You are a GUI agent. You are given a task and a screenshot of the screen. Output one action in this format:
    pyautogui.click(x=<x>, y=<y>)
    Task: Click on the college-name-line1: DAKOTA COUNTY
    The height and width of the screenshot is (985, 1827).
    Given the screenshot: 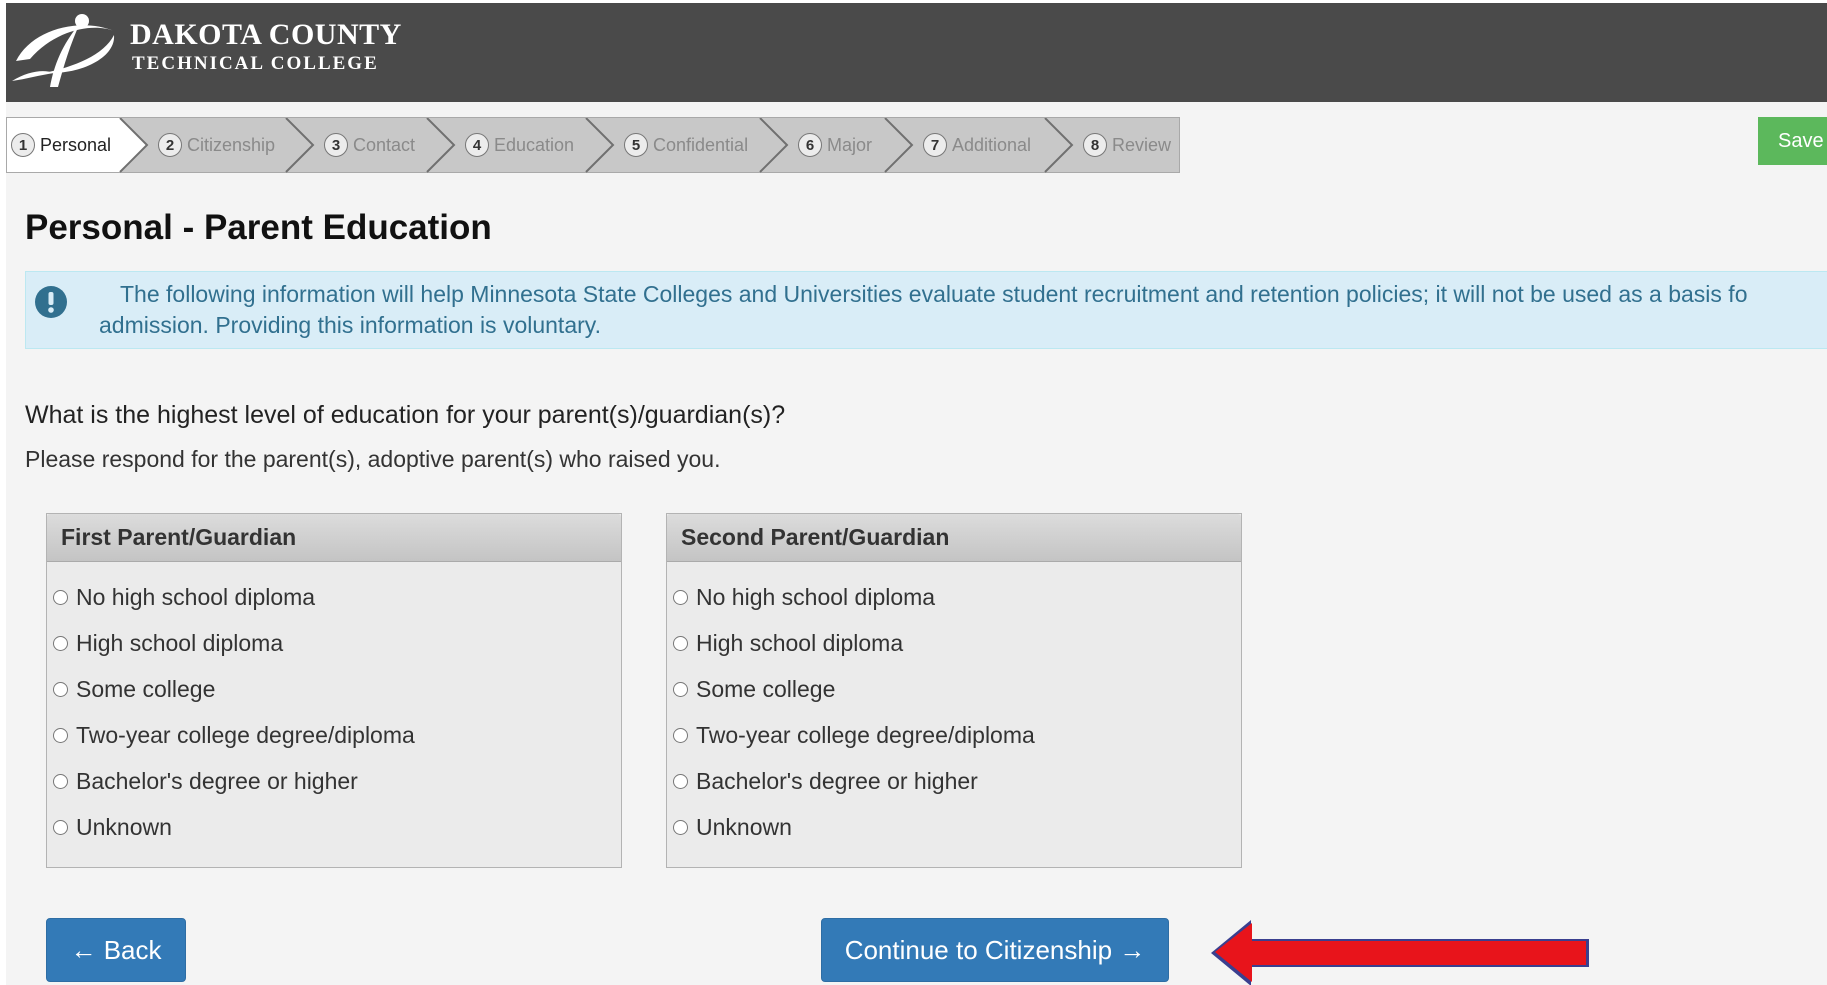 What is the action you would take?
    pyautogui.click(x=266, y=34)
    